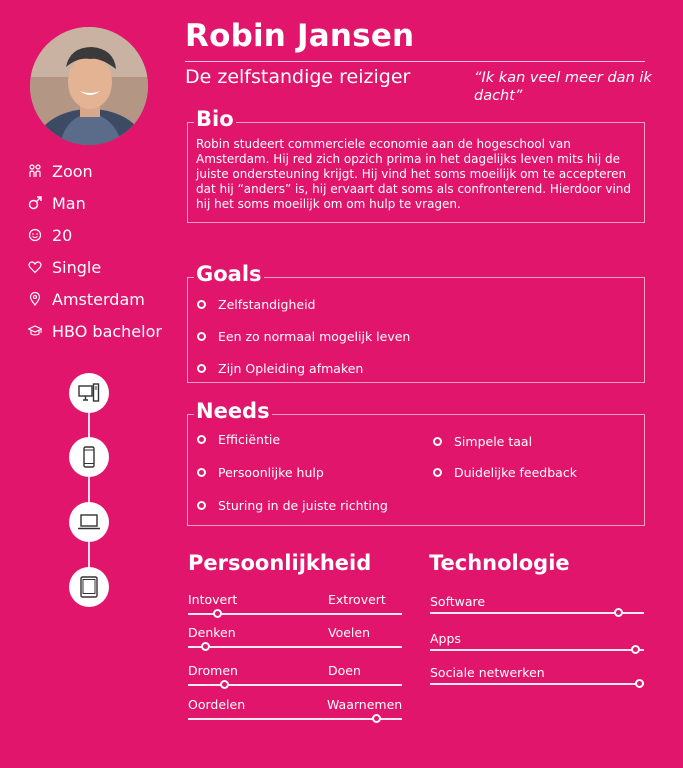 The height and width of the screenshot is (768, 683). What do you see at coordinates (260, 472) in the screenshot?
I see `need-item: Persoonlijke hulp` at bounding box center [260, 472].